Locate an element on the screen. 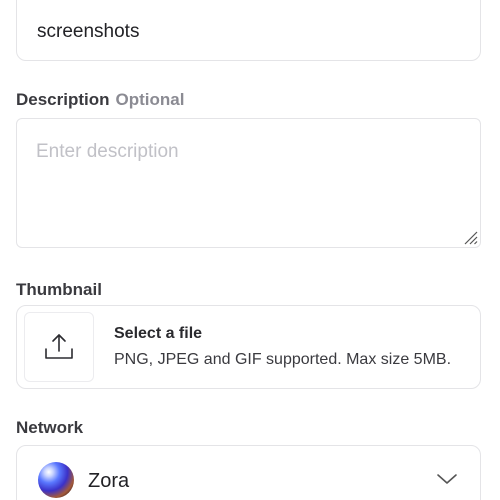 Image resolution: width=500 pixels, height=500 pixels. optional-tag: Optional is located at coordinates (150, 99).